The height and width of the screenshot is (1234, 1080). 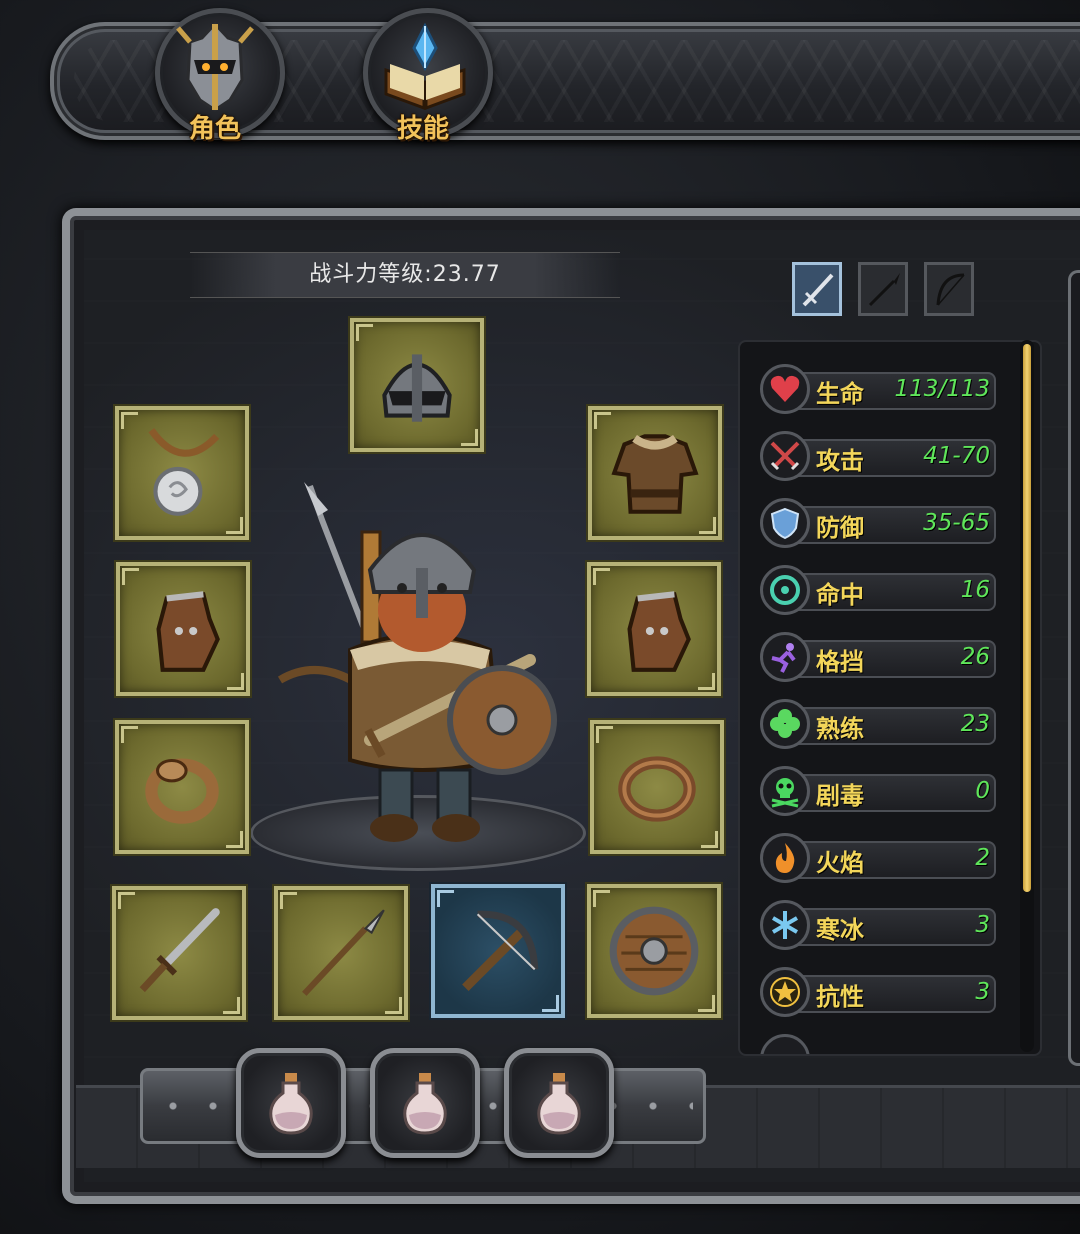 I want to click on stat-row-defense: 防御 35-65, so click(x=879, y=523).